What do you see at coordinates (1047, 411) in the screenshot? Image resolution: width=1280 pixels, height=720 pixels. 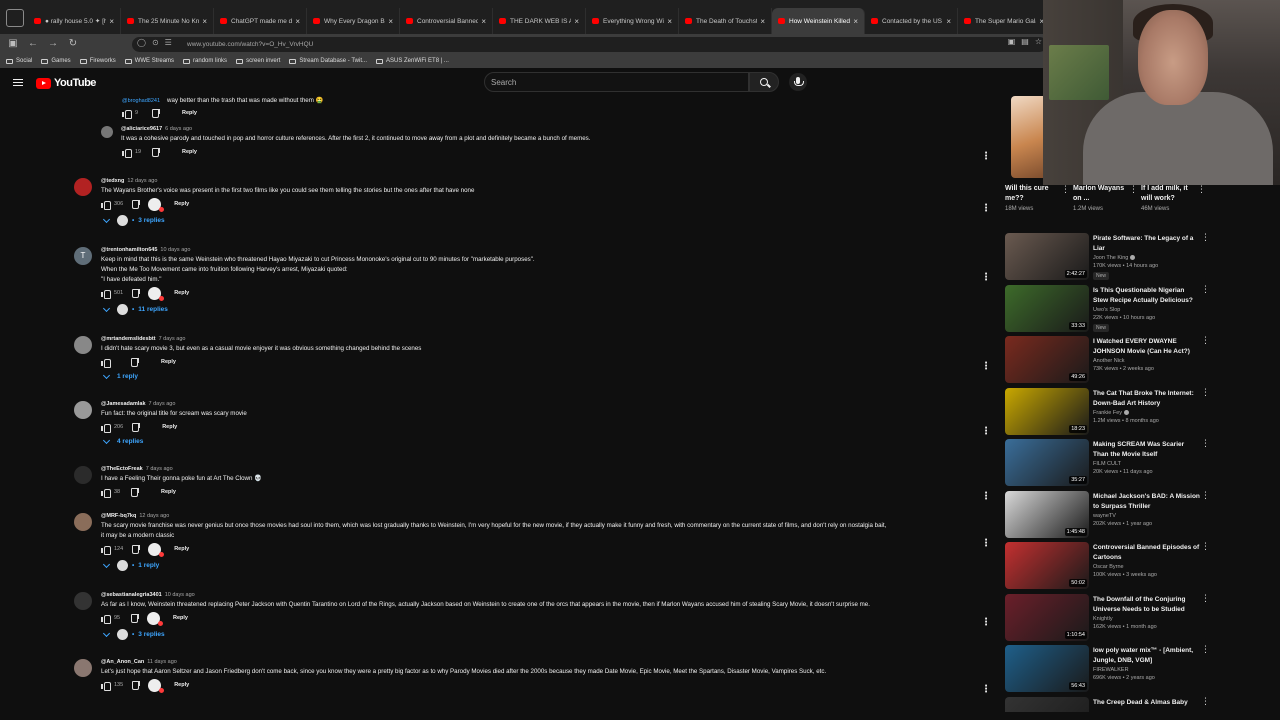 I see `video-thumbnail: 18:23` at bounding box center [1047, 411].